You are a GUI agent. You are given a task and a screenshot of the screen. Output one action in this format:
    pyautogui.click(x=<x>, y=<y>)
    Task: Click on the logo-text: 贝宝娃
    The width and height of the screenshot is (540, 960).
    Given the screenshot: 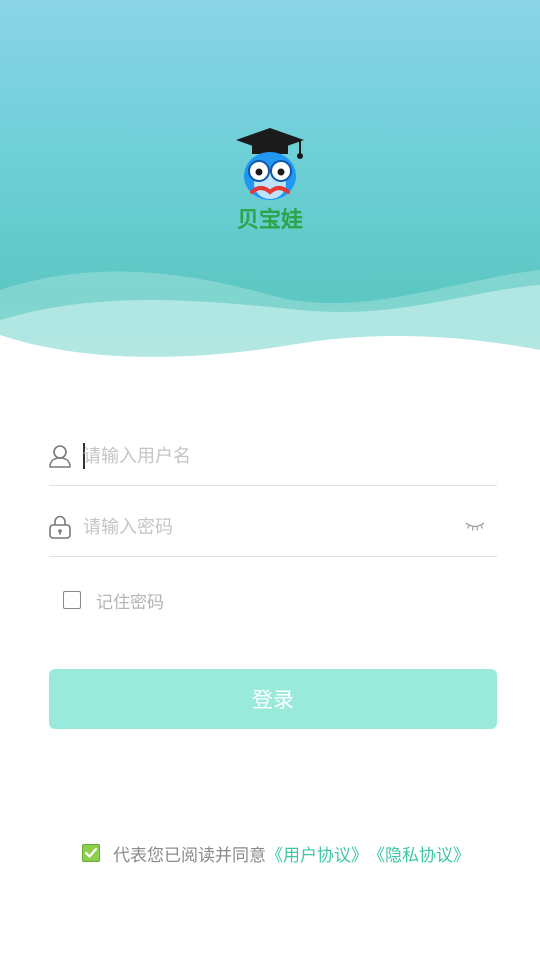 What is the action you would take?
    pyautogui.click(x=269, y=220)
    